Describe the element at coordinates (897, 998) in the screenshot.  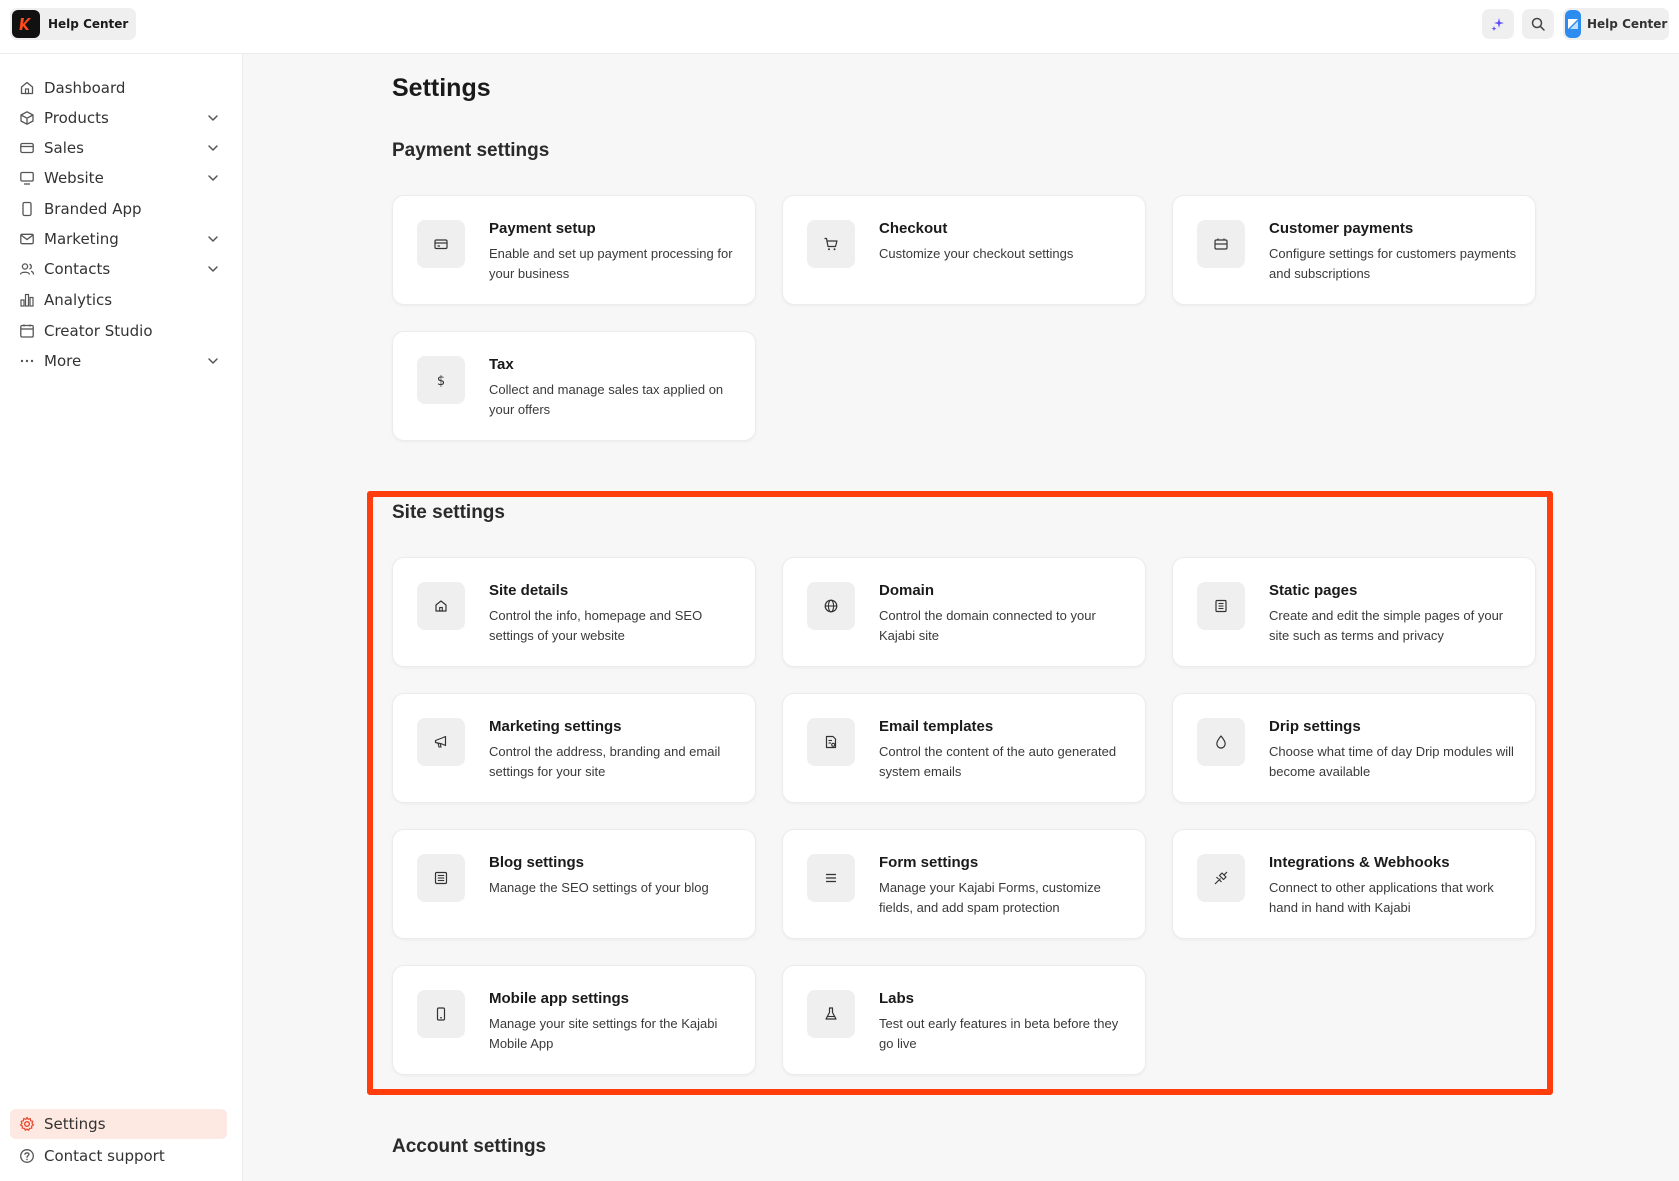
I see `card-title: Labs` at that location.